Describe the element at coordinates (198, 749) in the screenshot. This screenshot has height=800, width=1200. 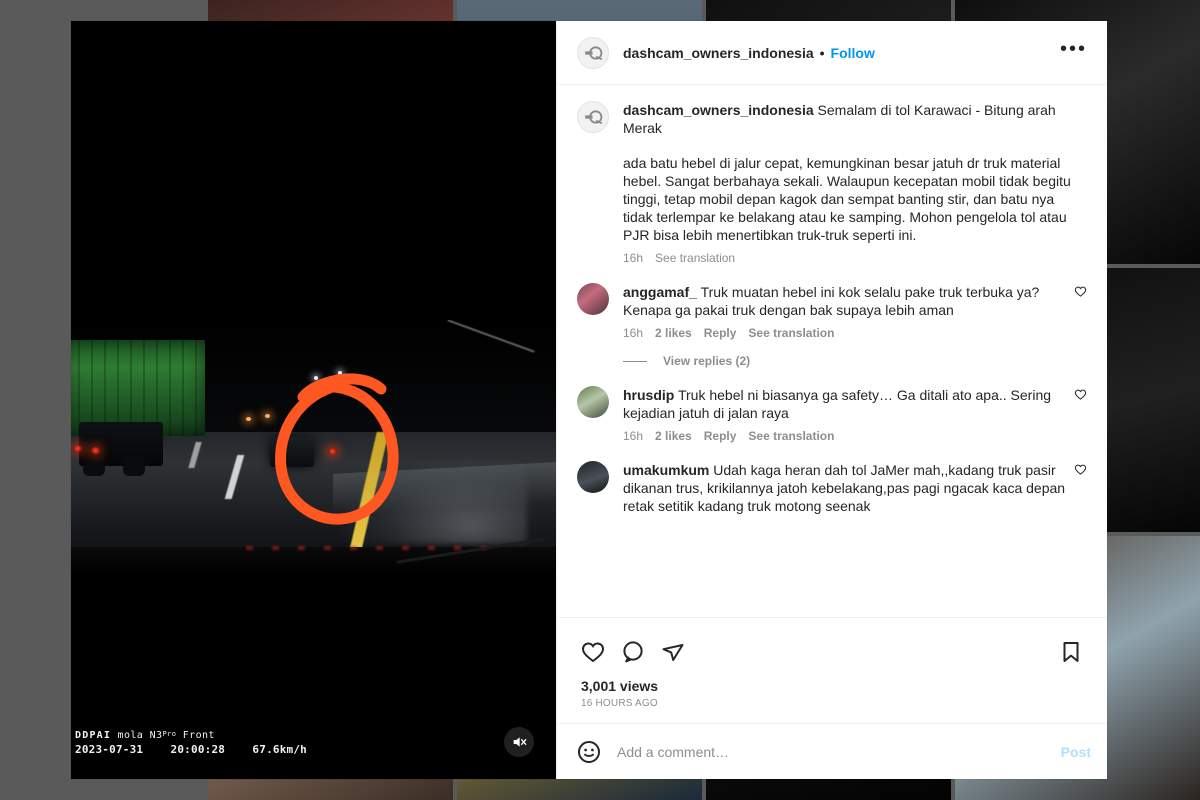
I see `dashcam-time: 20:00:28` at that location.